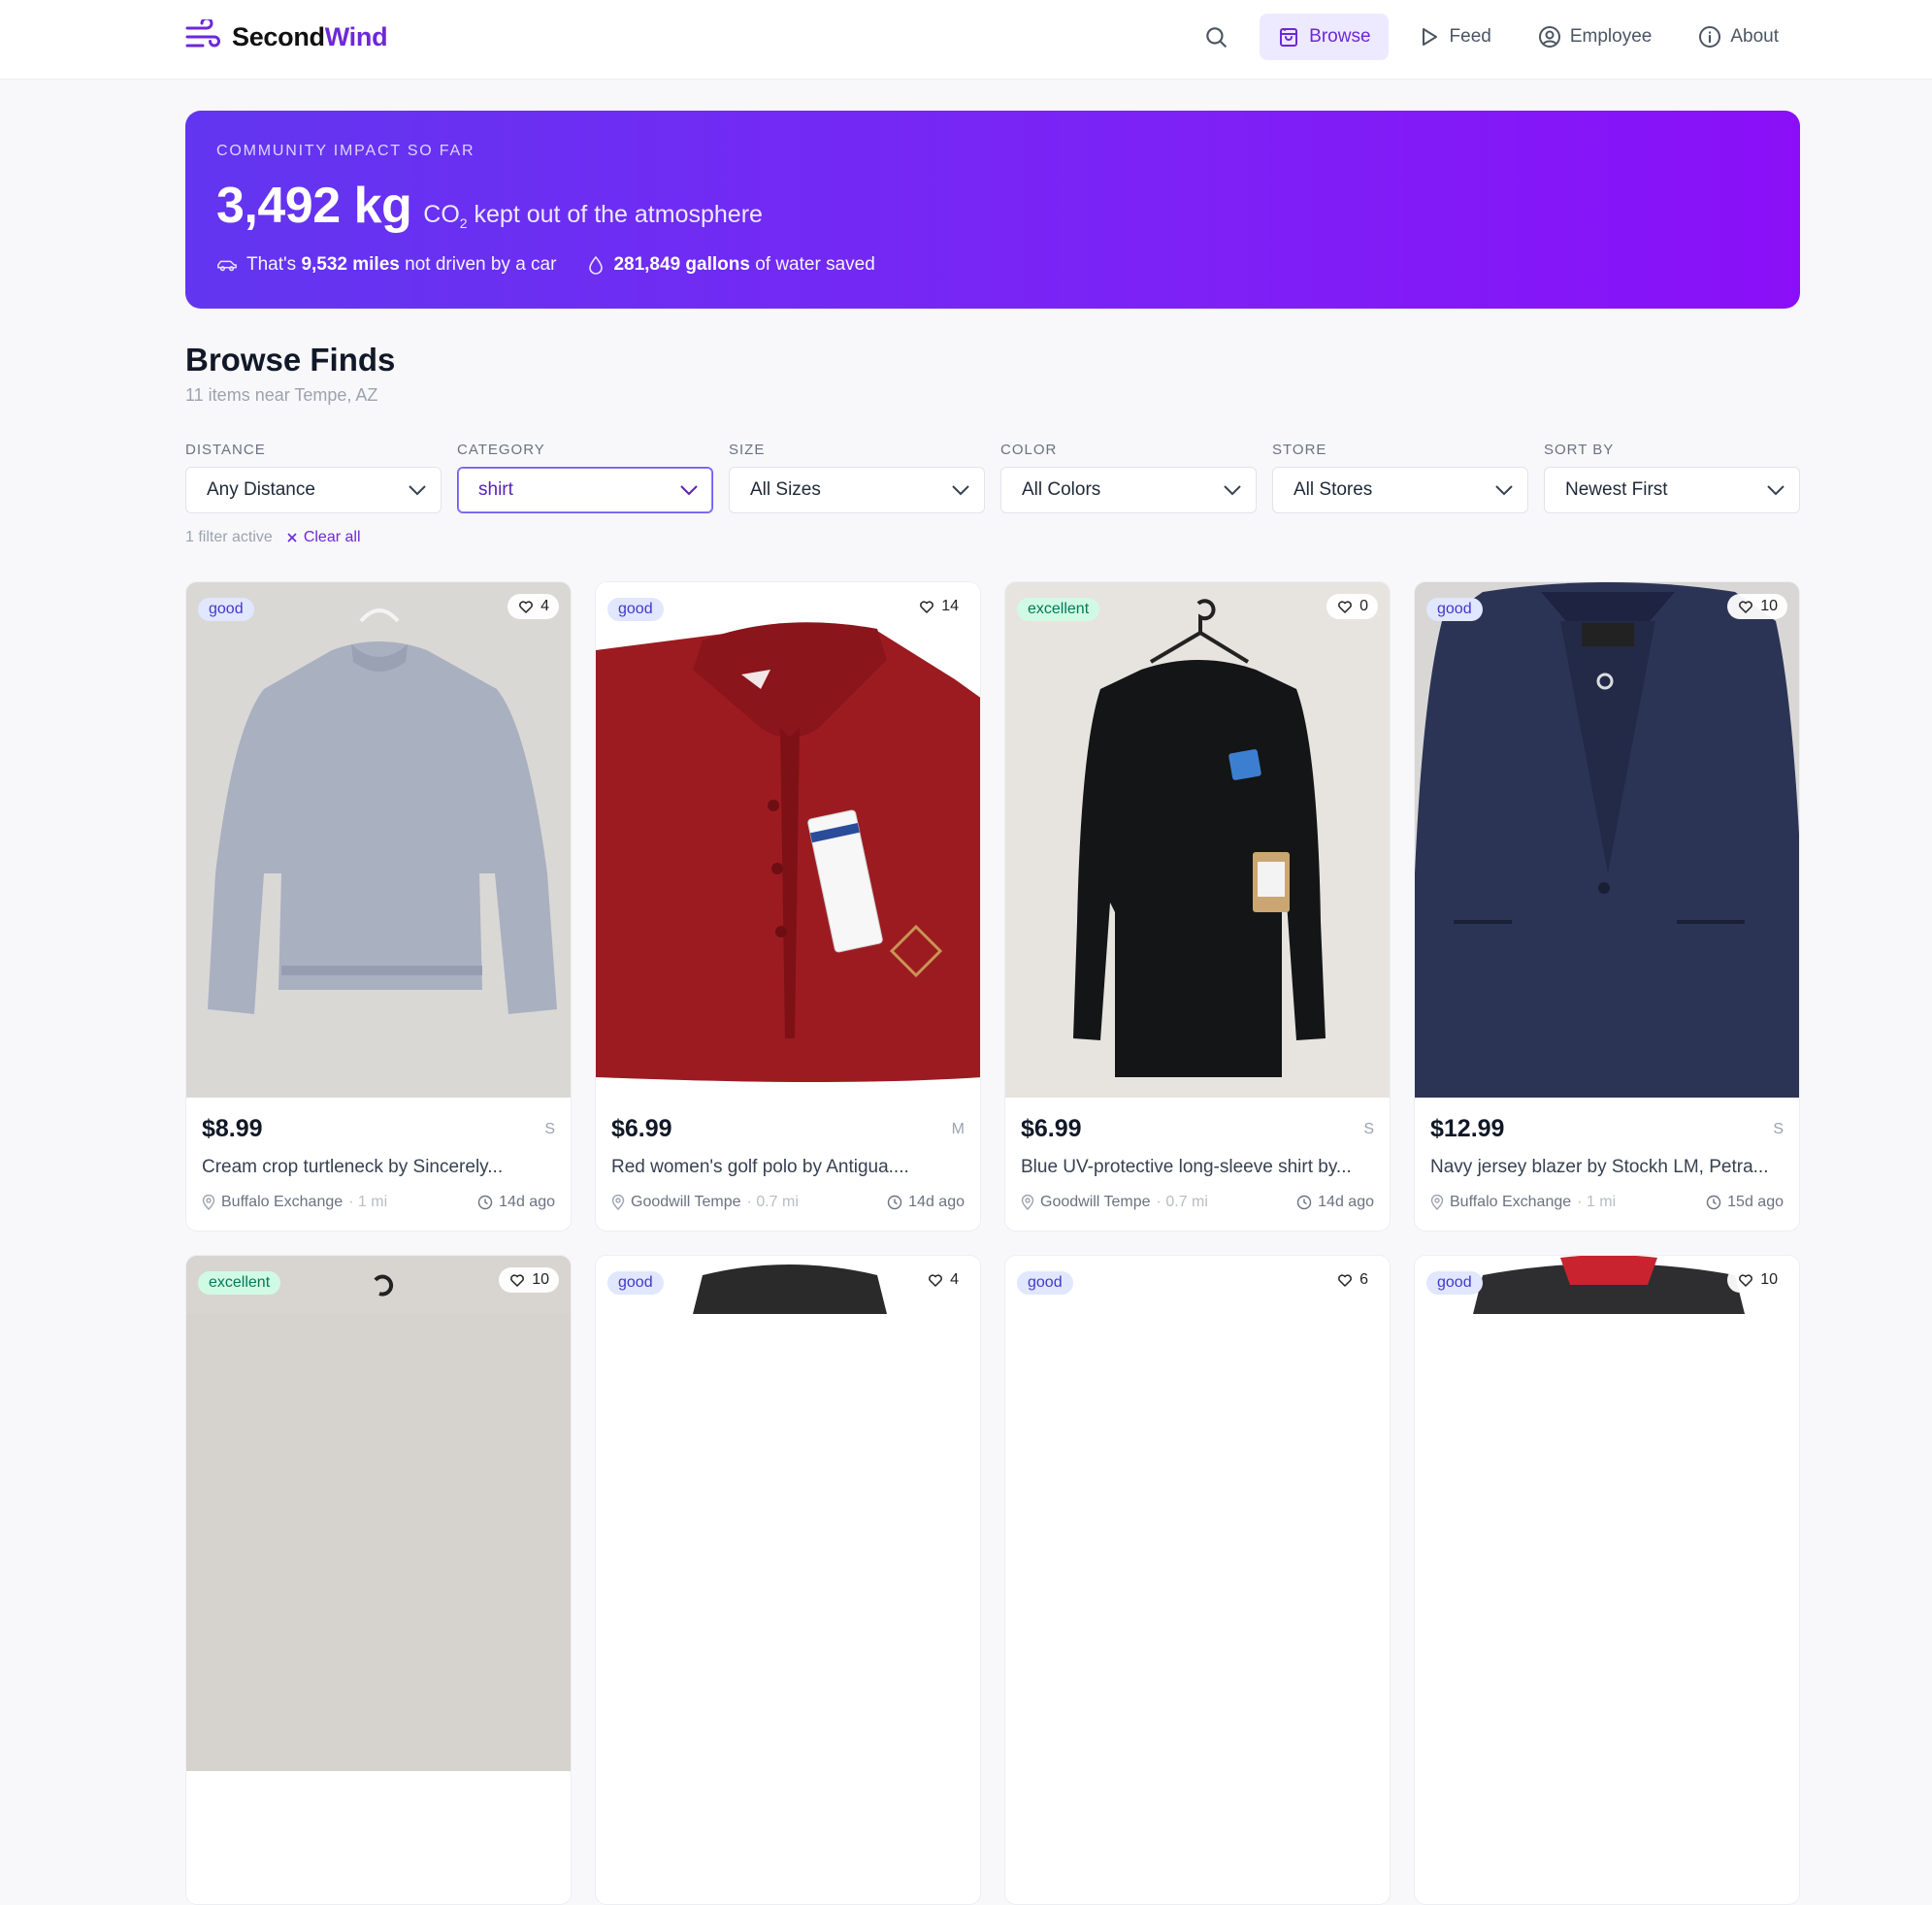 The height and width of the screenshot is (1905, 1932). What do you see at coordinates (1198, 840) in the screenshot?
I see `long-sleeve-shirt-image` at bounding box center [1198, 840].